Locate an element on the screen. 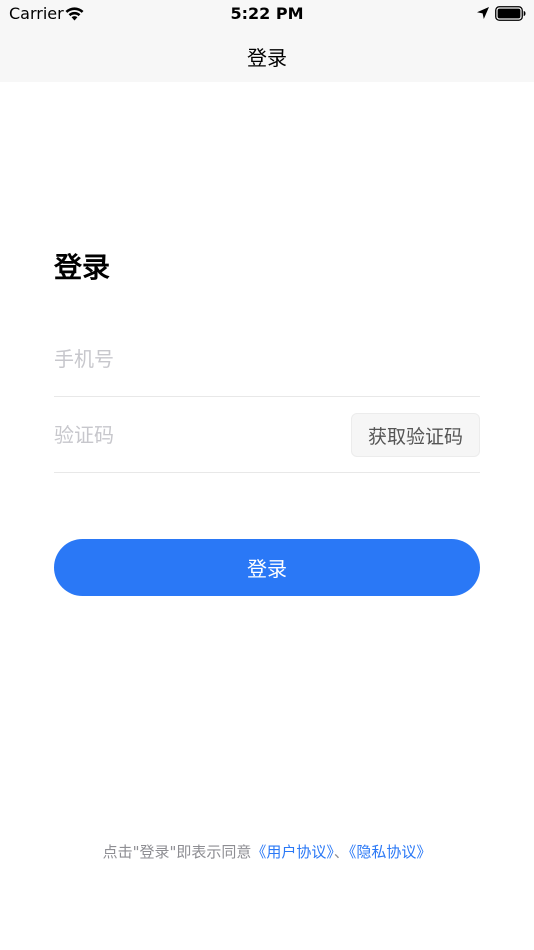 Image resolution: width=534 pixels, height=950 pixels. user-agreement-link: 《用户协议》 is located at coordinates (292, 852).